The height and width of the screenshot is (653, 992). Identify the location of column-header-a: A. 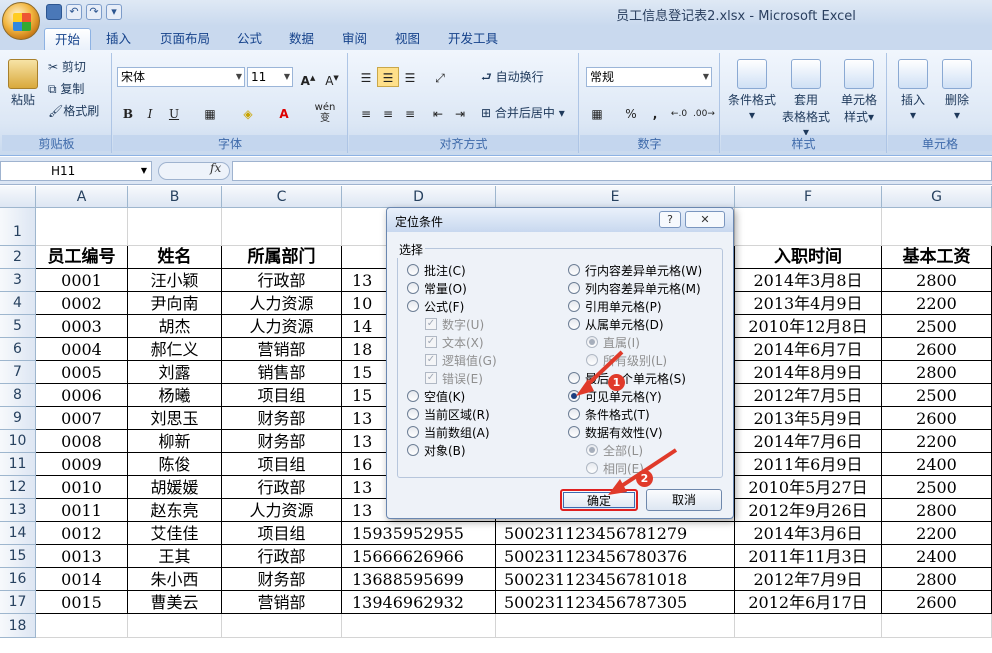
(82, 197).